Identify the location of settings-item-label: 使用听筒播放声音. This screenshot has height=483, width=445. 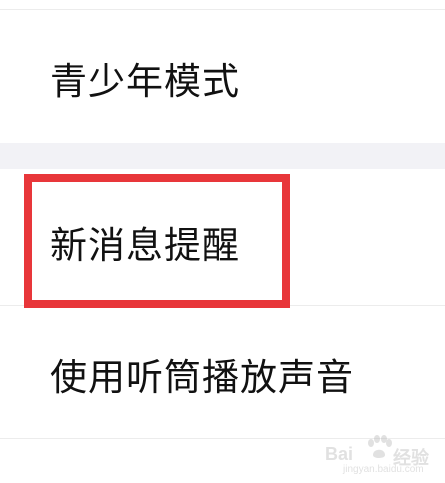
(202, 377).